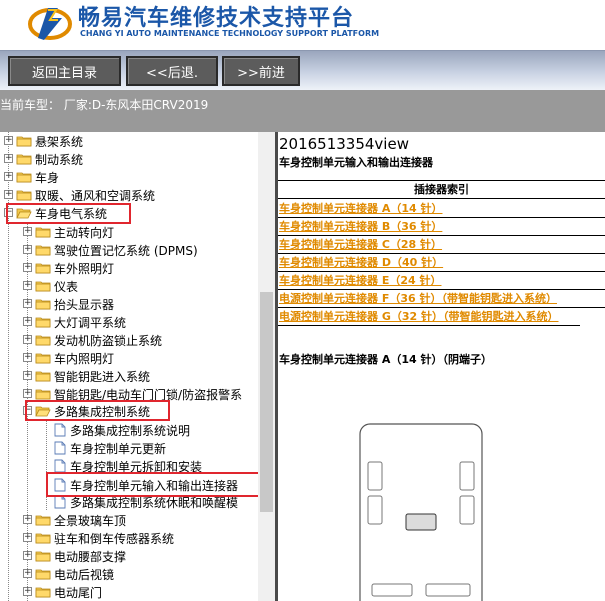  I want to click on tree-item-label: 车内照明灯, so click(84, 358).